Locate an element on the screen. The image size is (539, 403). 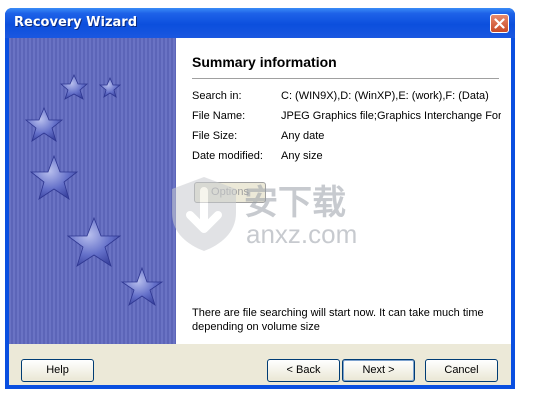
file-name-label: File Name: is located at coordinates (219, 116).